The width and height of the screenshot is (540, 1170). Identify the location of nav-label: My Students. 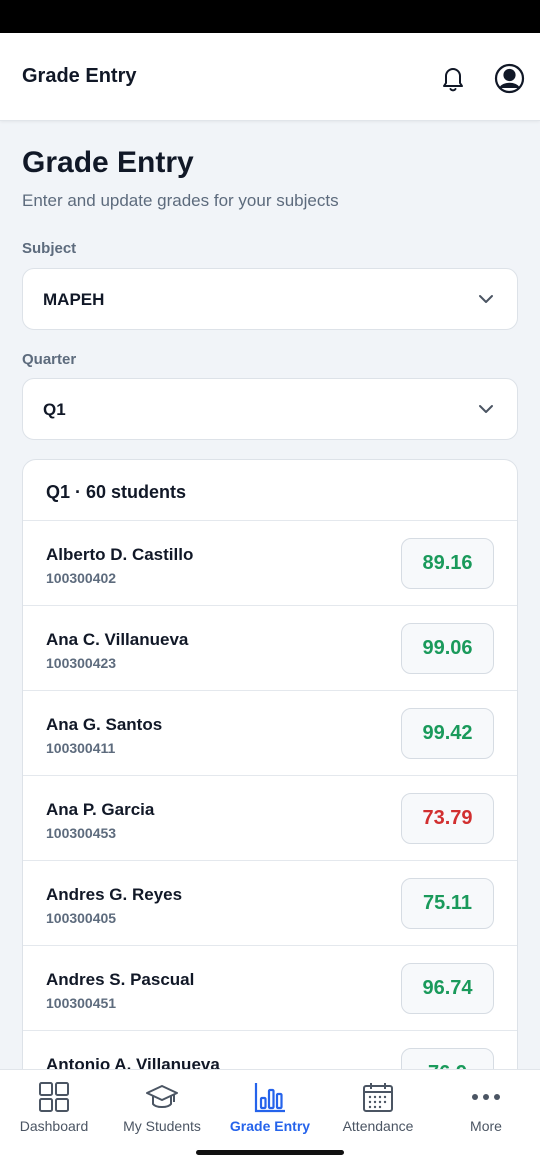
(162, 1126).